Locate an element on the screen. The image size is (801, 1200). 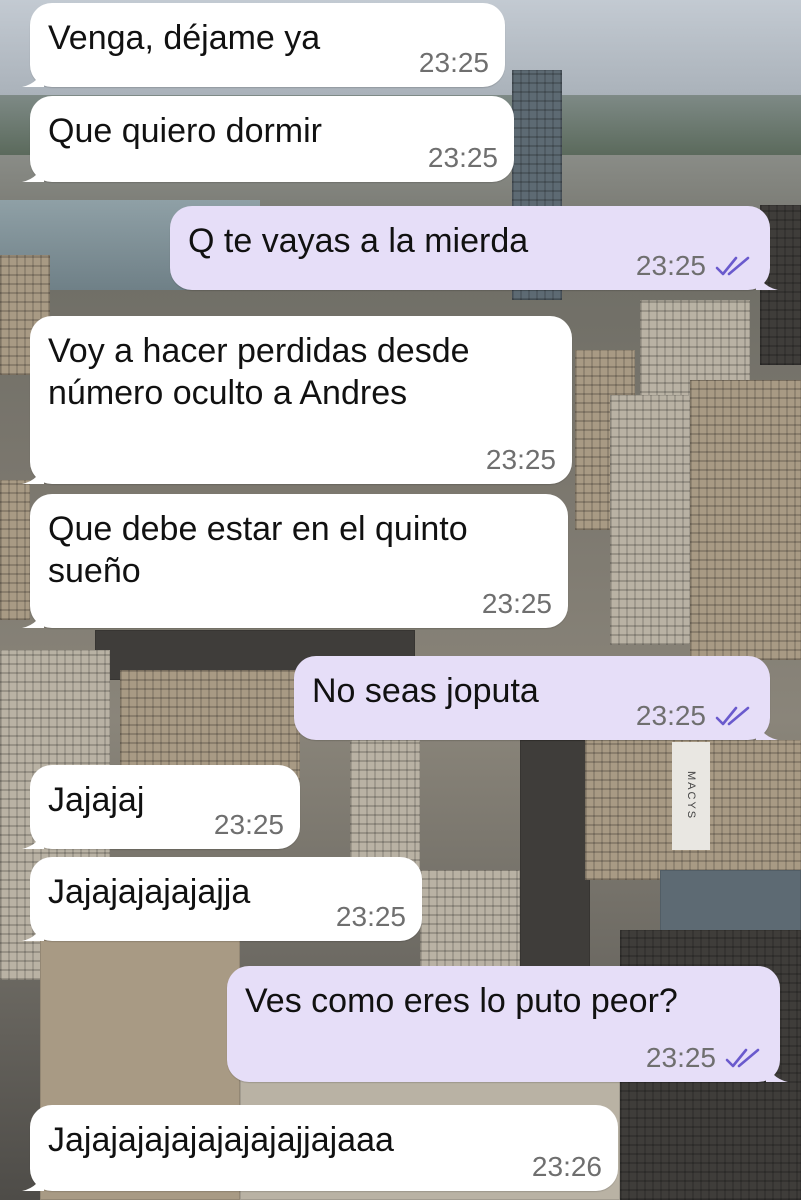
message-text: Jajajajajajajja is located at coordinates (149, 892).